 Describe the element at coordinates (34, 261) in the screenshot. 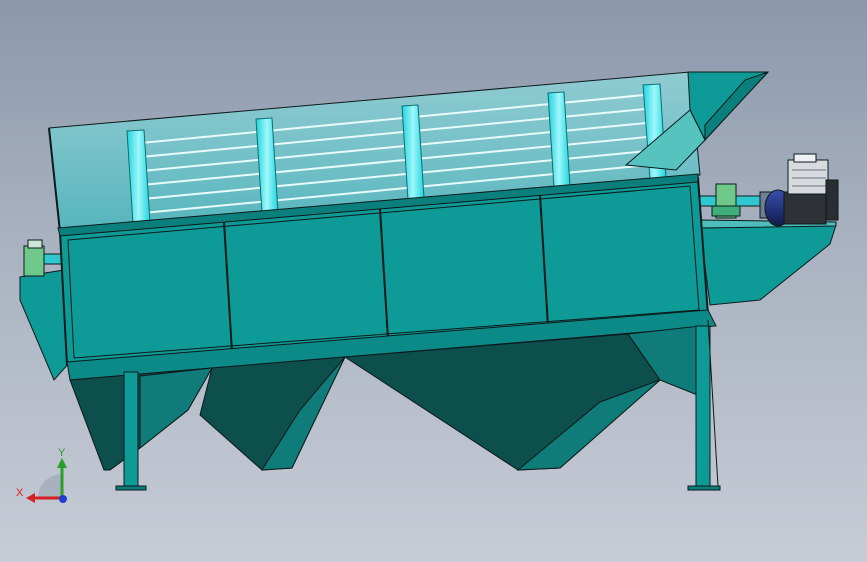

I see `left-bearing-housing` at that location.